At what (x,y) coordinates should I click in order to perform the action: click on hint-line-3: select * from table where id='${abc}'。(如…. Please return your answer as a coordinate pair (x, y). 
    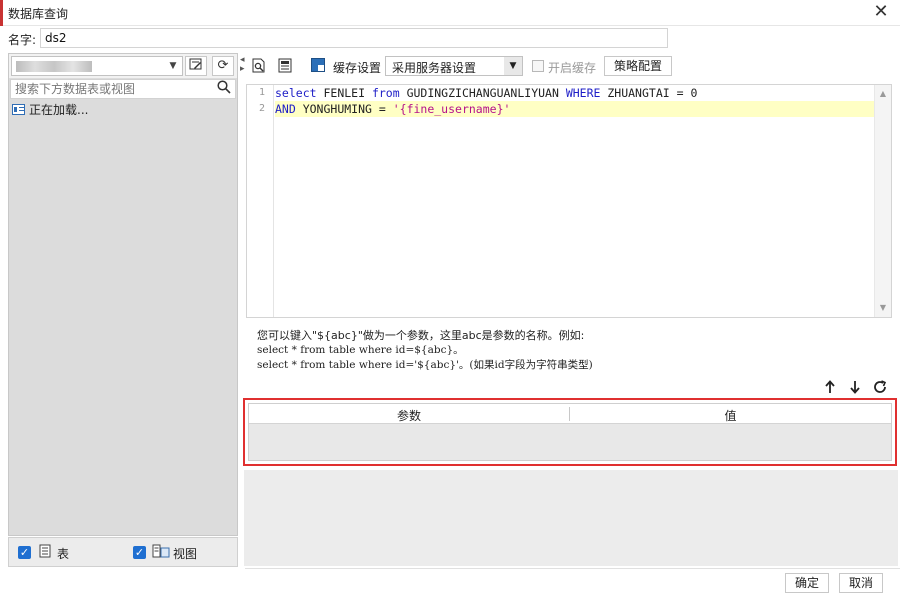
    Looking at the image, I should click on (425, 365).